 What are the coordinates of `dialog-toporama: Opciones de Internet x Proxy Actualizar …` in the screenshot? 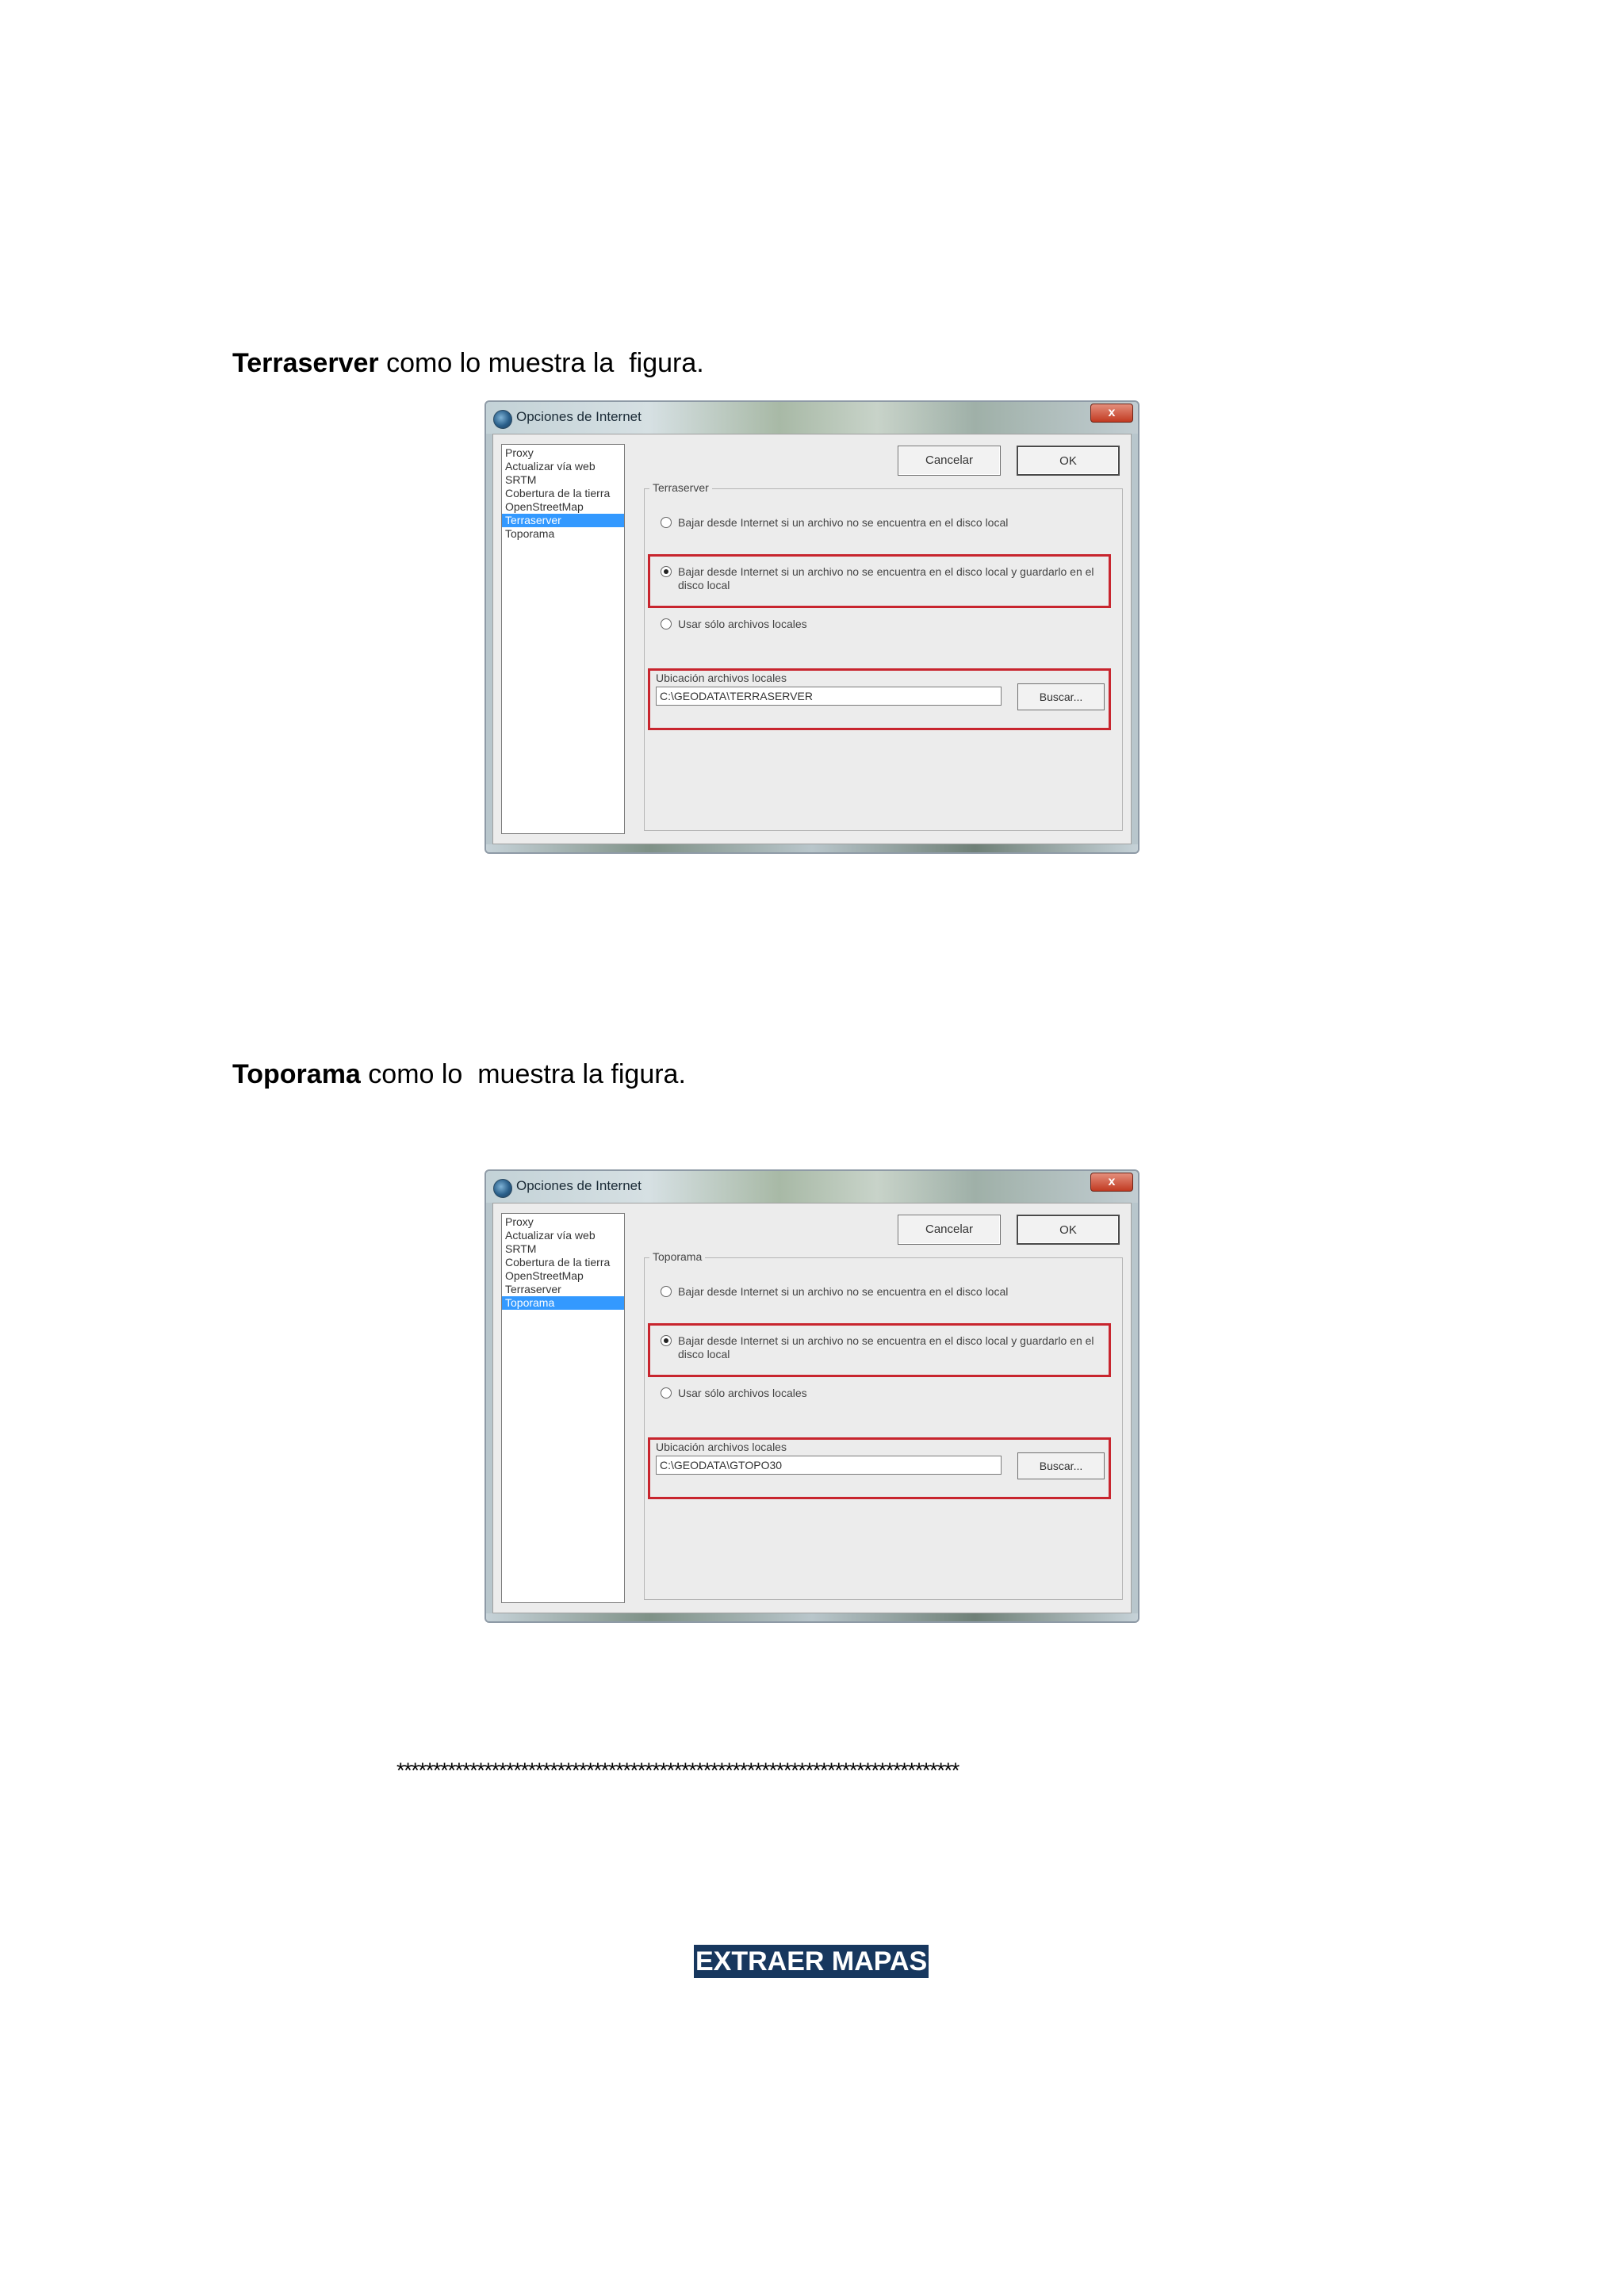 It's located at (812, 1396).